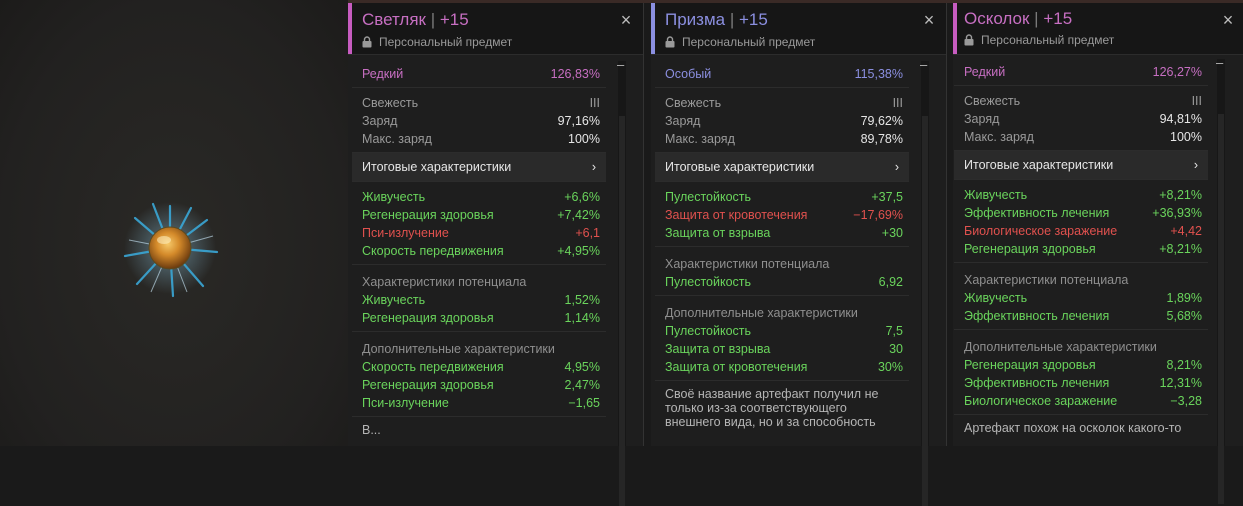 This screenshot has width=1243, height=506. I want to click on stat-label: Регенерация здоровья, so click(428, 215).